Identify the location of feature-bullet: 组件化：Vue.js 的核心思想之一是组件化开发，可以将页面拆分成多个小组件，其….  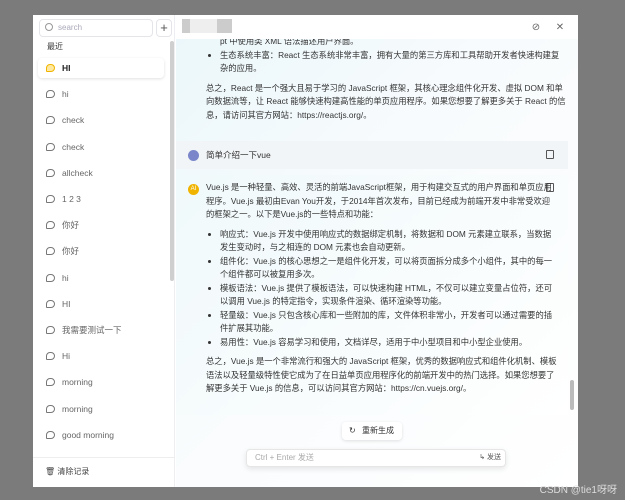
(389, 268).